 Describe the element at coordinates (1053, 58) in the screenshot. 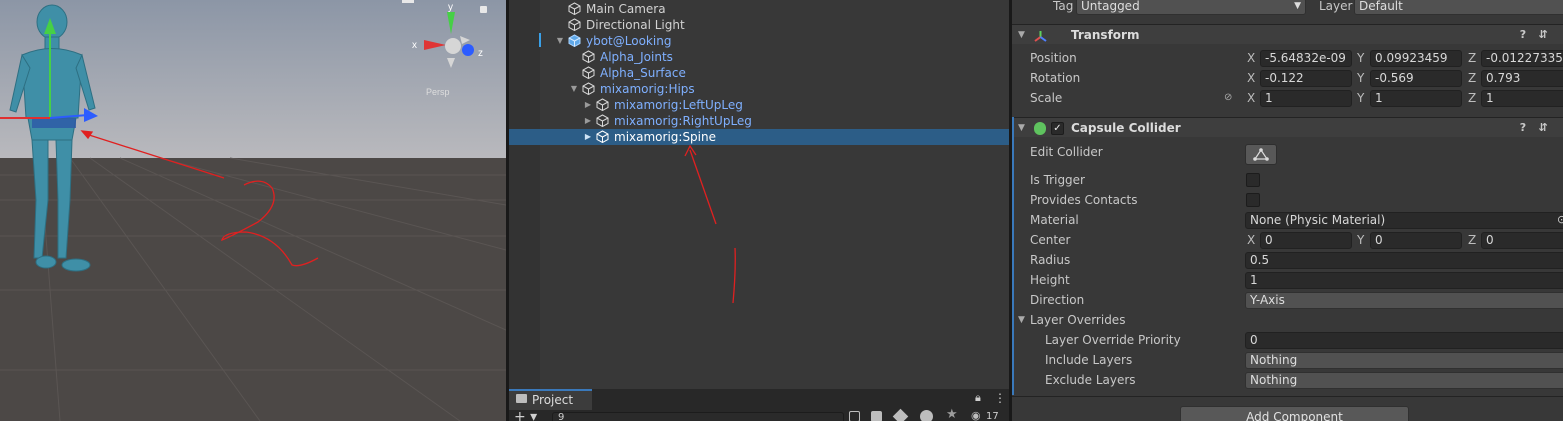

I see `position-label: Position` at that location.